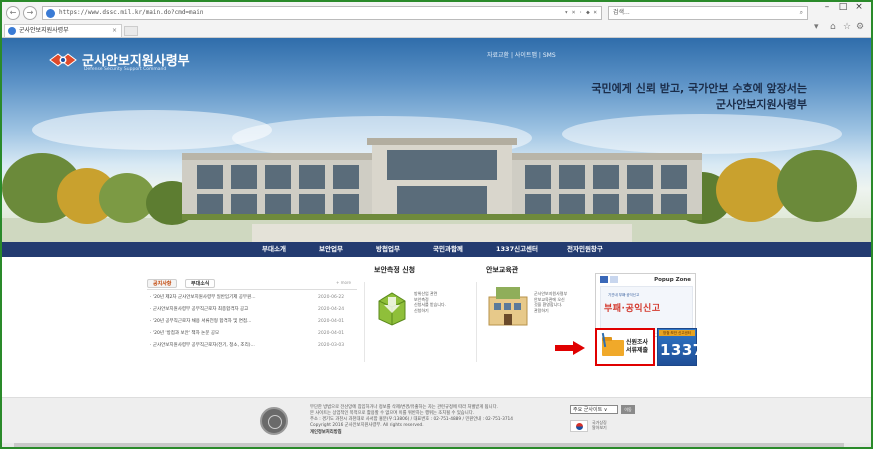 The width and height of the screenshot is (873, 449). What do you see at coordinates (131, 12) in the screenshot?
I see `url-text: https://www.dssc.mil.kr/main.do?cmd=main` at bounding box center [131, 12].